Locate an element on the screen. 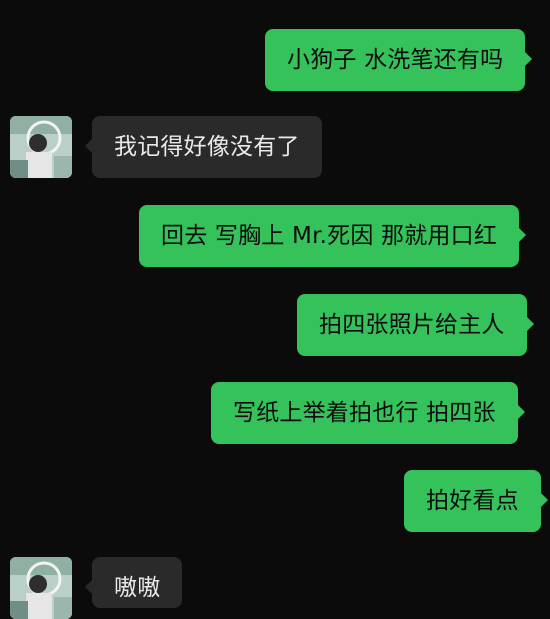  incoming-message-bubble: 嗷嗷 is located at coordinates (133, 582).